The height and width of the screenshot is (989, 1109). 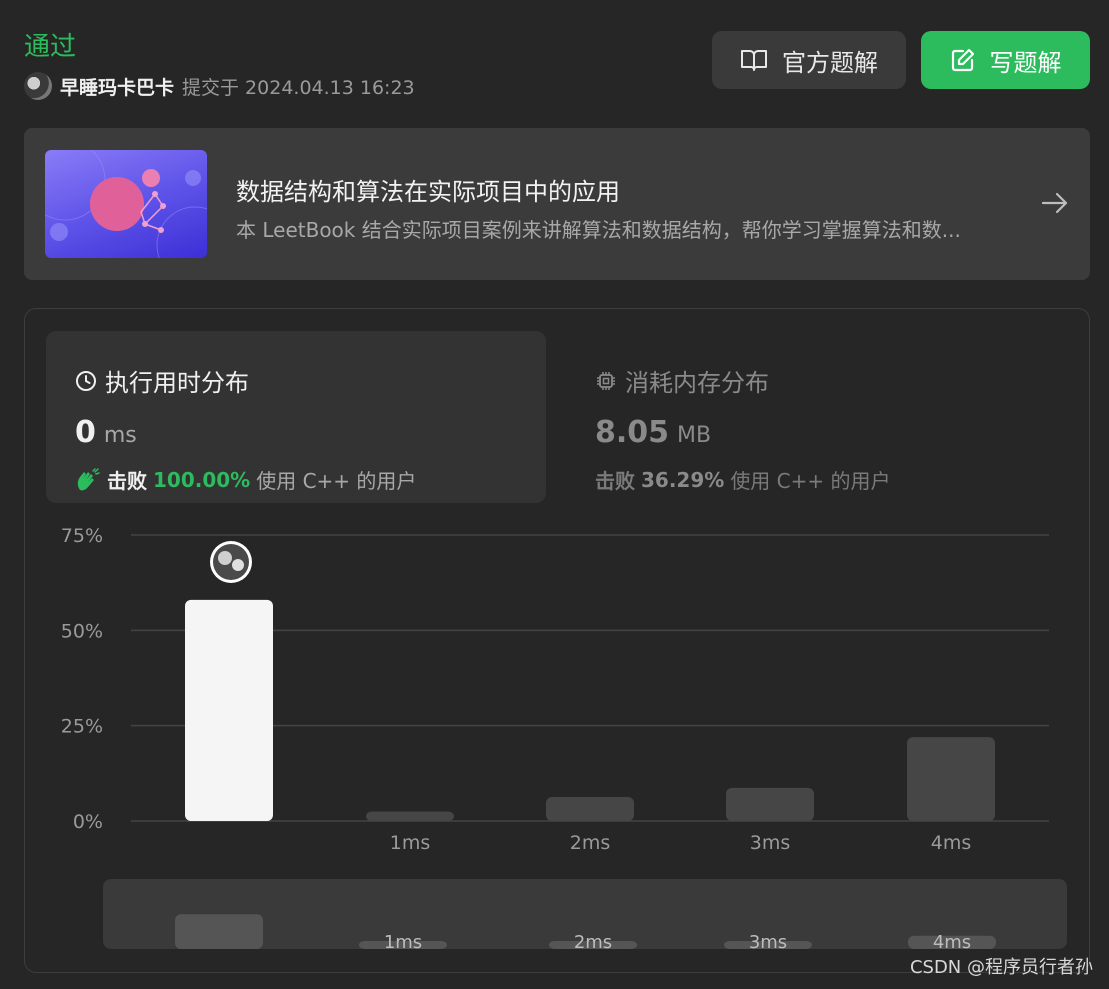 What do you see at coordinates (593, 942) in the screenshot?
I see `overview-tick-label: 2ms` at bounding box center [593, 942].